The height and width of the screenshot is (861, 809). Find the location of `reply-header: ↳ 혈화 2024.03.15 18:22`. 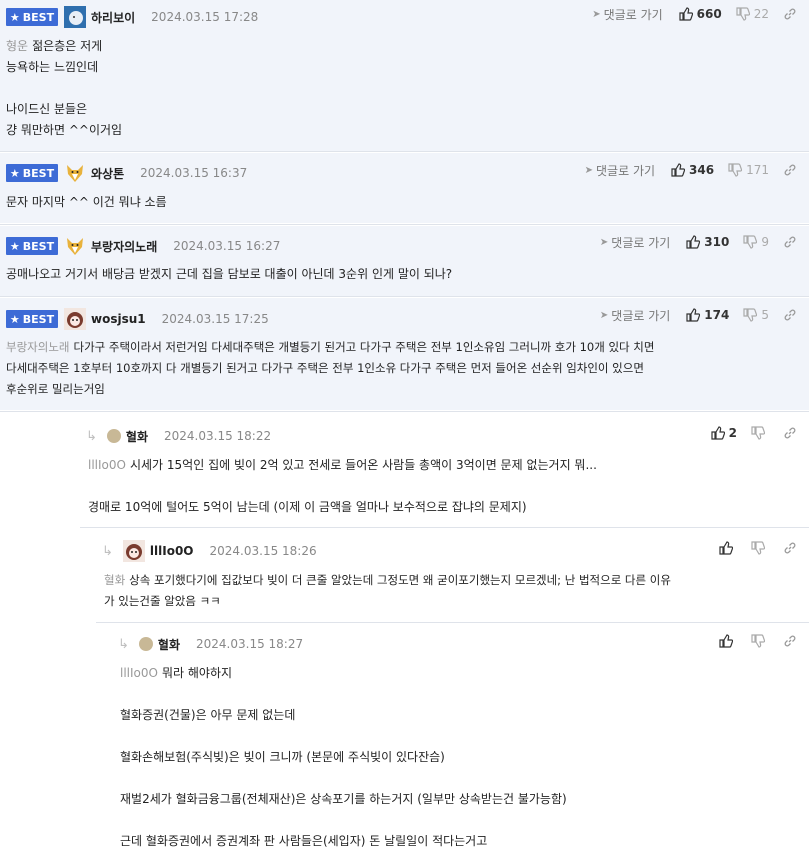

reply-header: ↳ 혈화 2024.03.15 18:22 is located at coordinates (178, 436).